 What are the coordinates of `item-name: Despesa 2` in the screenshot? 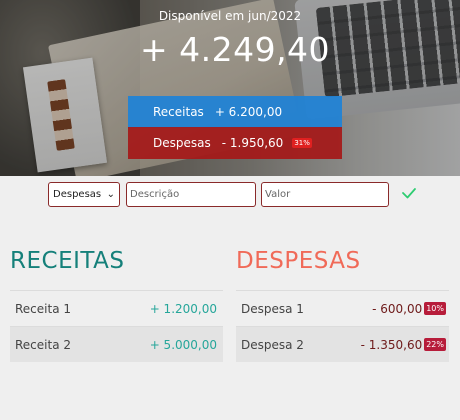 It's located at (272, 344).